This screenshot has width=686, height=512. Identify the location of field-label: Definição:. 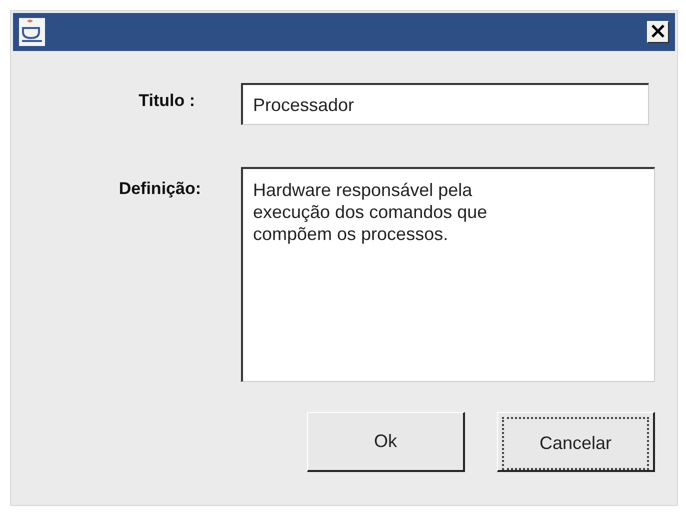
(159, 189).